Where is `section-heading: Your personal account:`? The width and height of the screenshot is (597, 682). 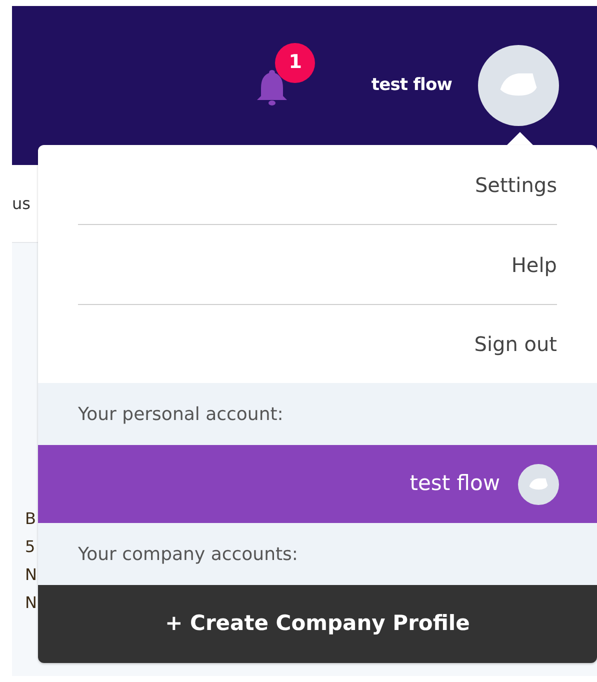 section-heading: Your personal account: is located at coordinates (181, 414).